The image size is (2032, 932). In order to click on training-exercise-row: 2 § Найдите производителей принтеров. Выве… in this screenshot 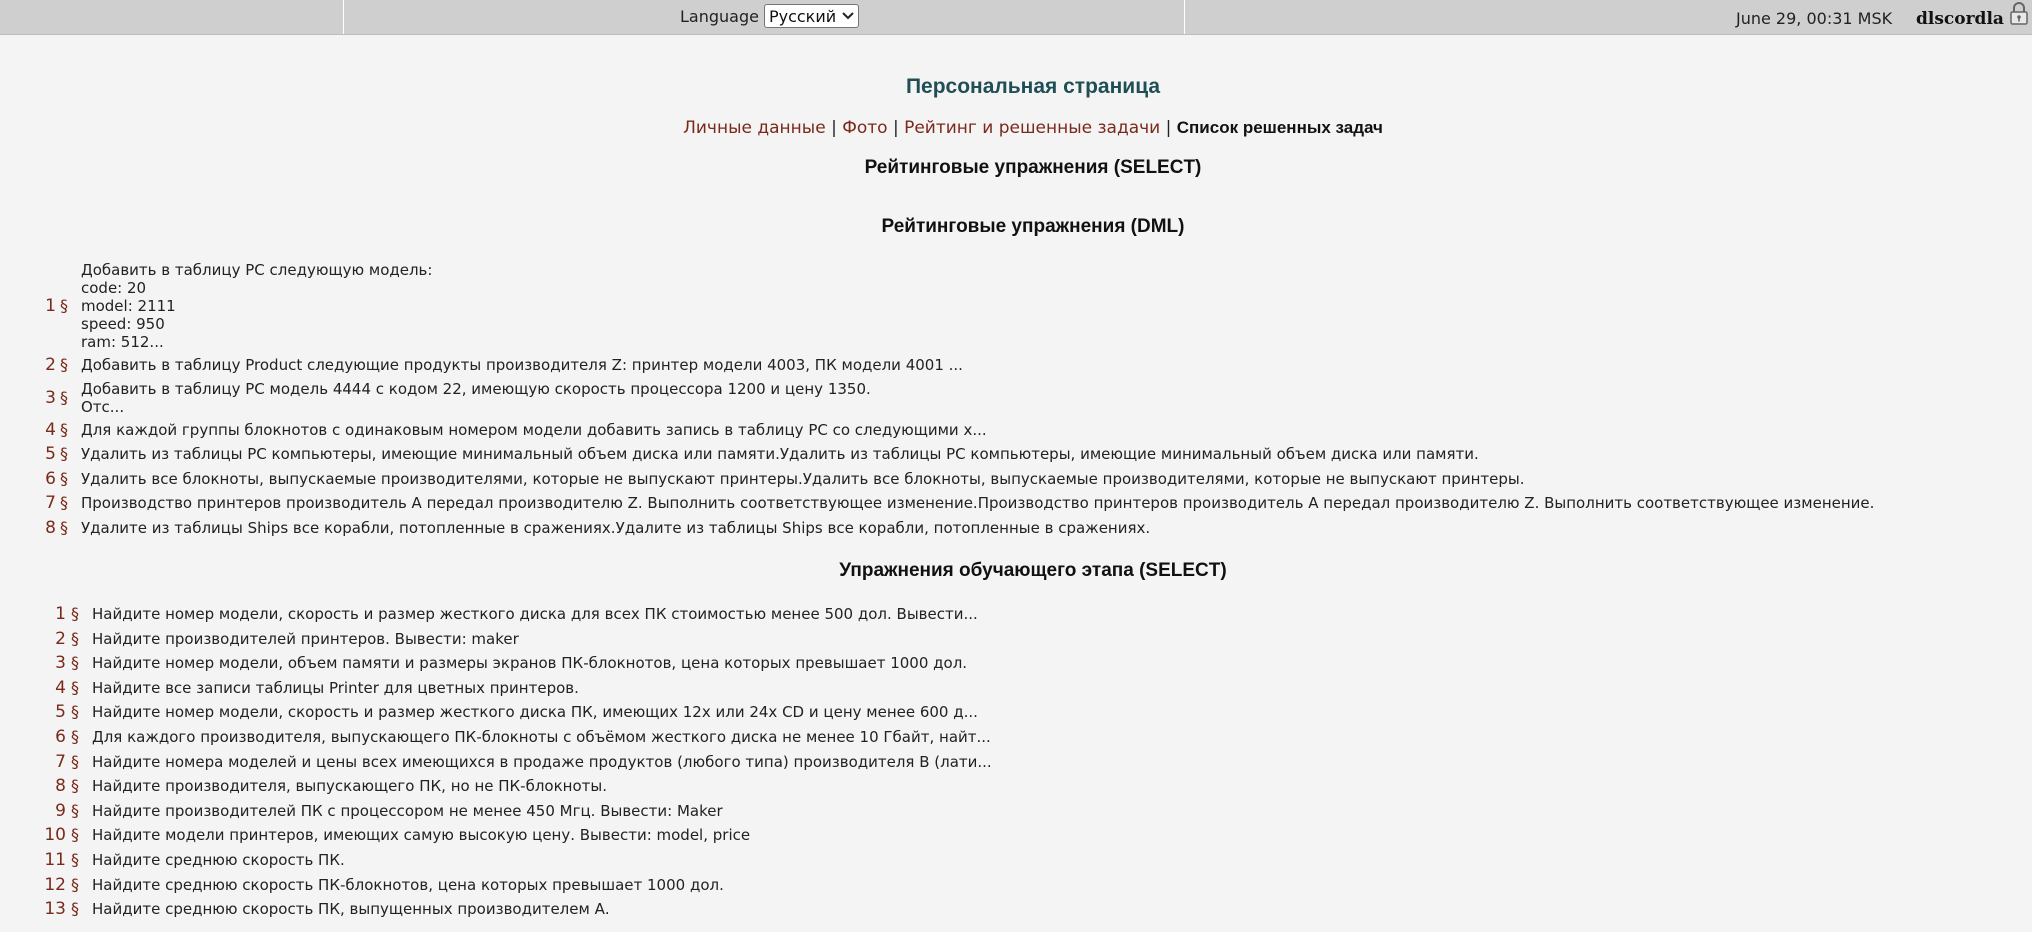, I will do `click(1016, 640)`.